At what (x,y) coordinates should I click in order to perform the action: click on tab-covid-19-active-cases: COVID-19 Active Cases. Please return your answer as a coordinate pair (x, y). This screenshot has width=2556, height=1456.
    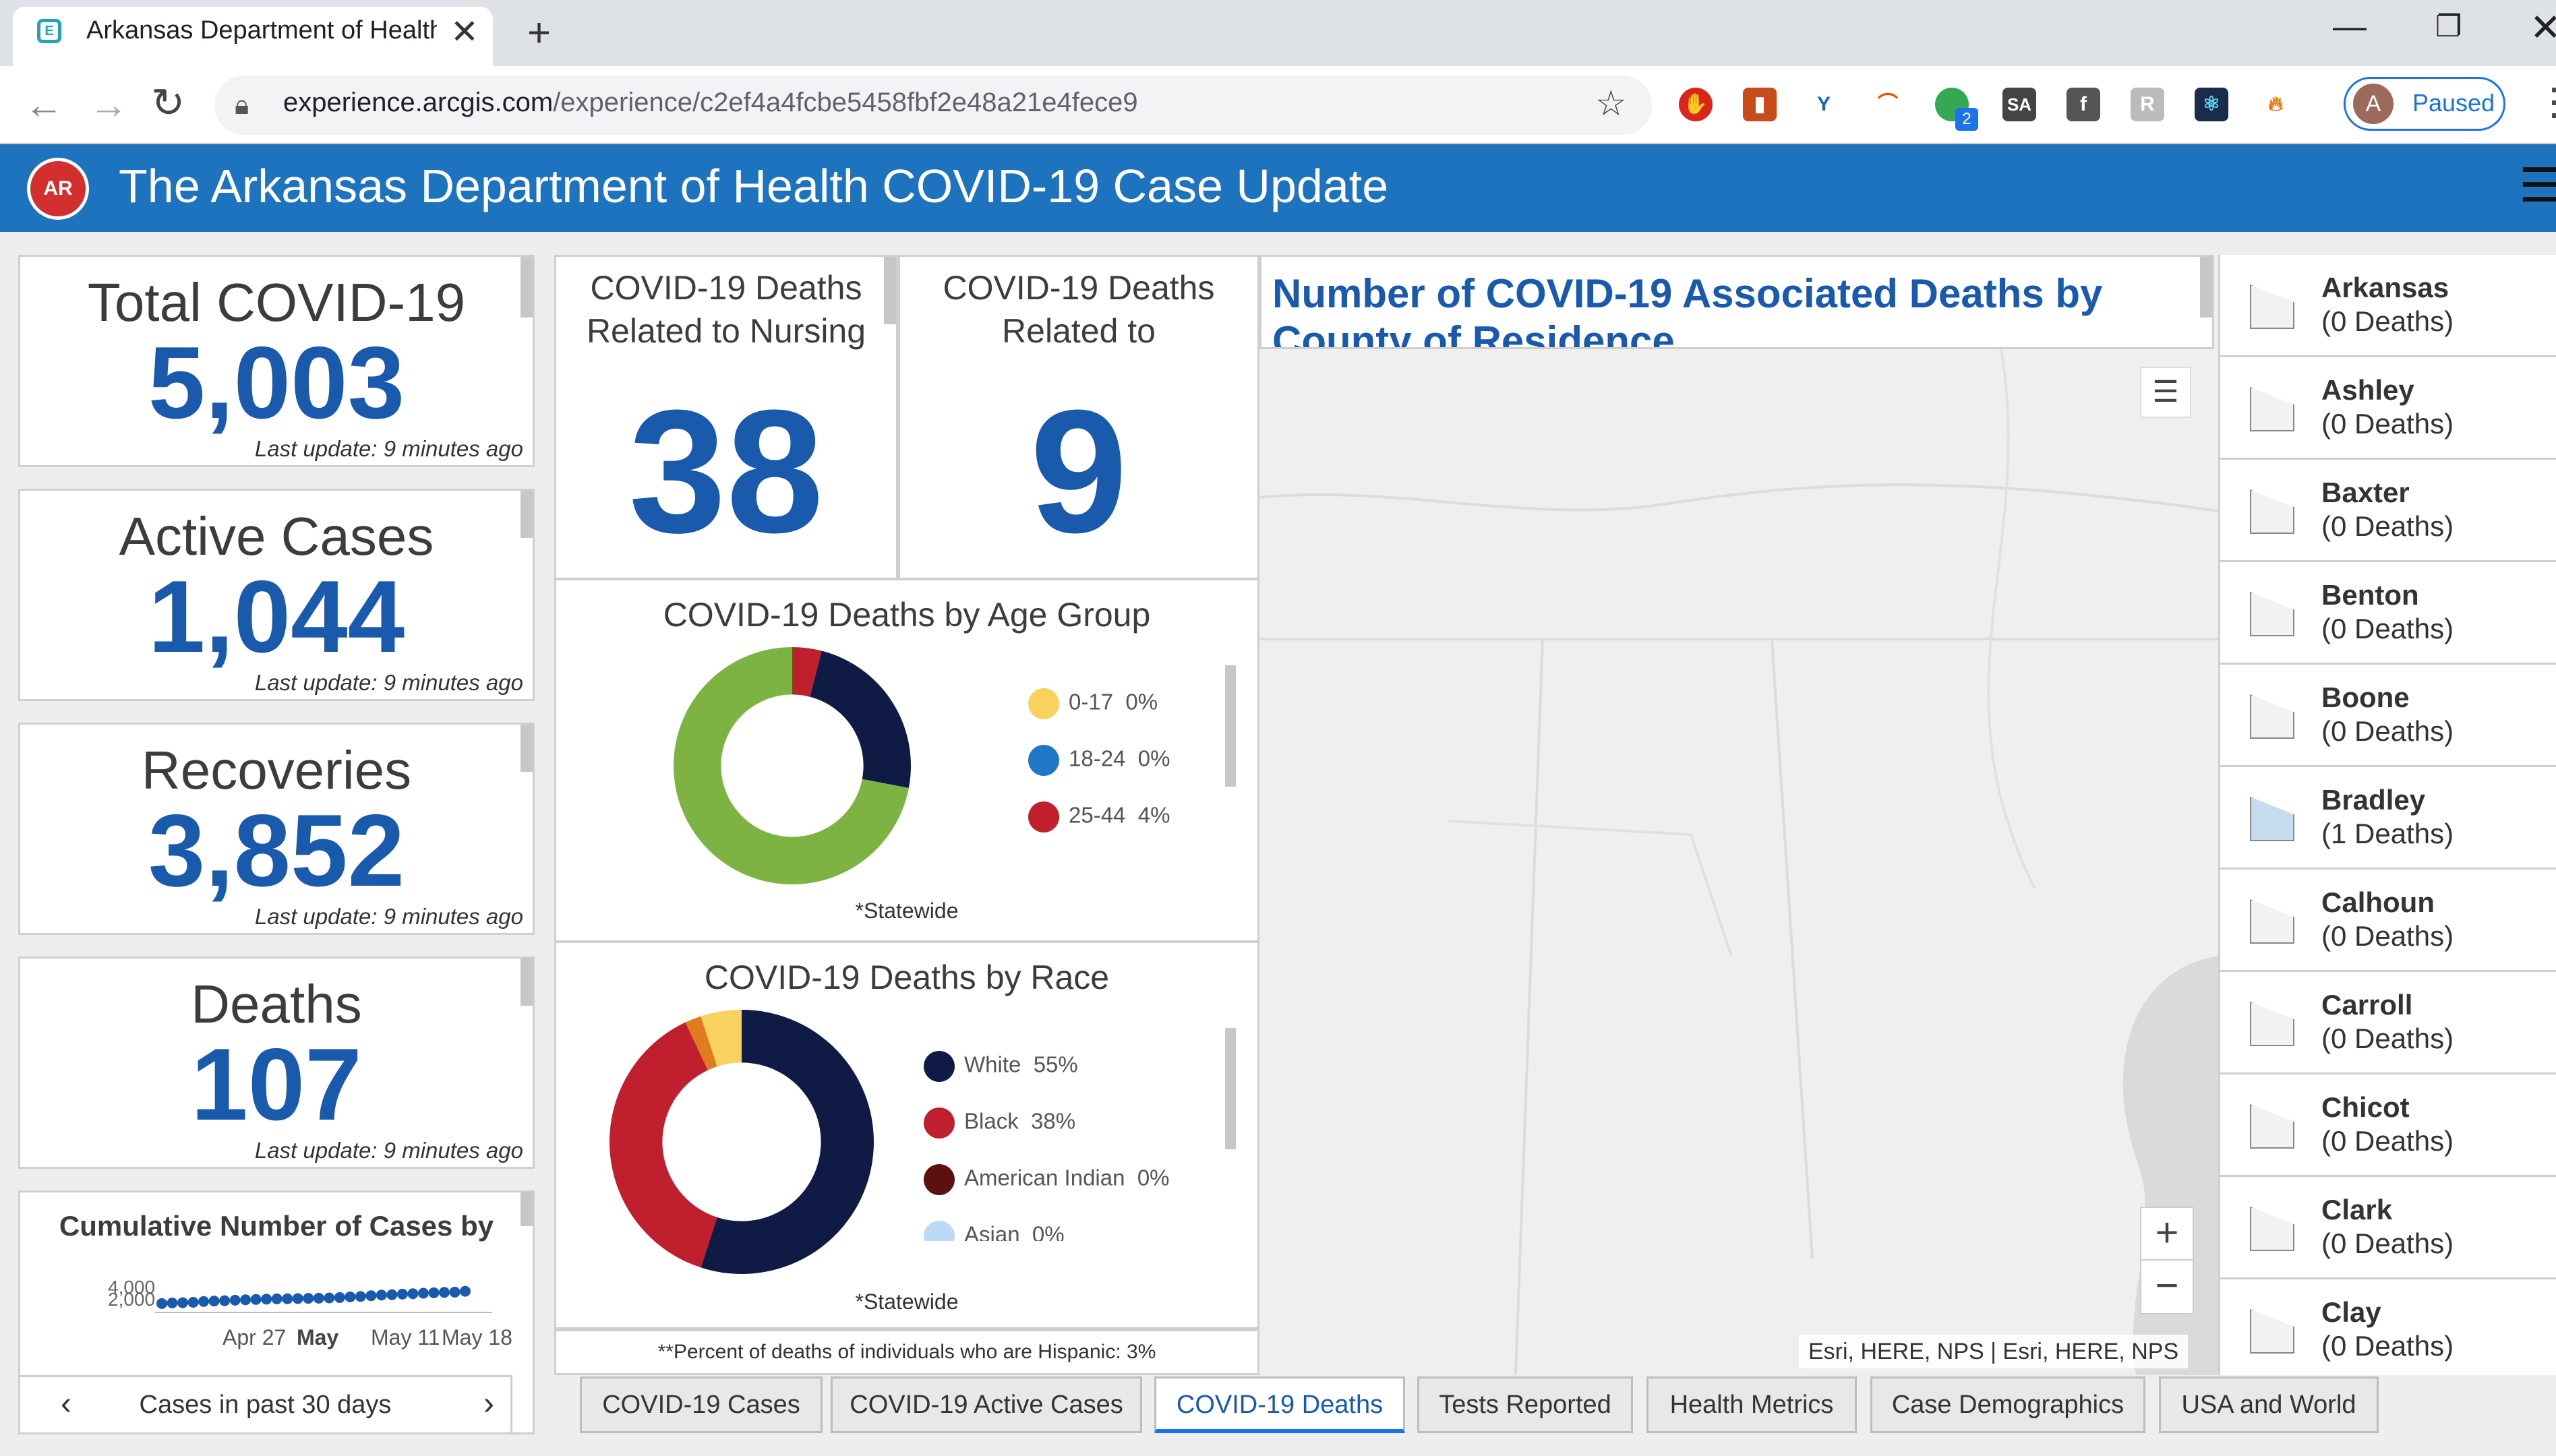
    Looking at the image, I should click on (986, 1404).